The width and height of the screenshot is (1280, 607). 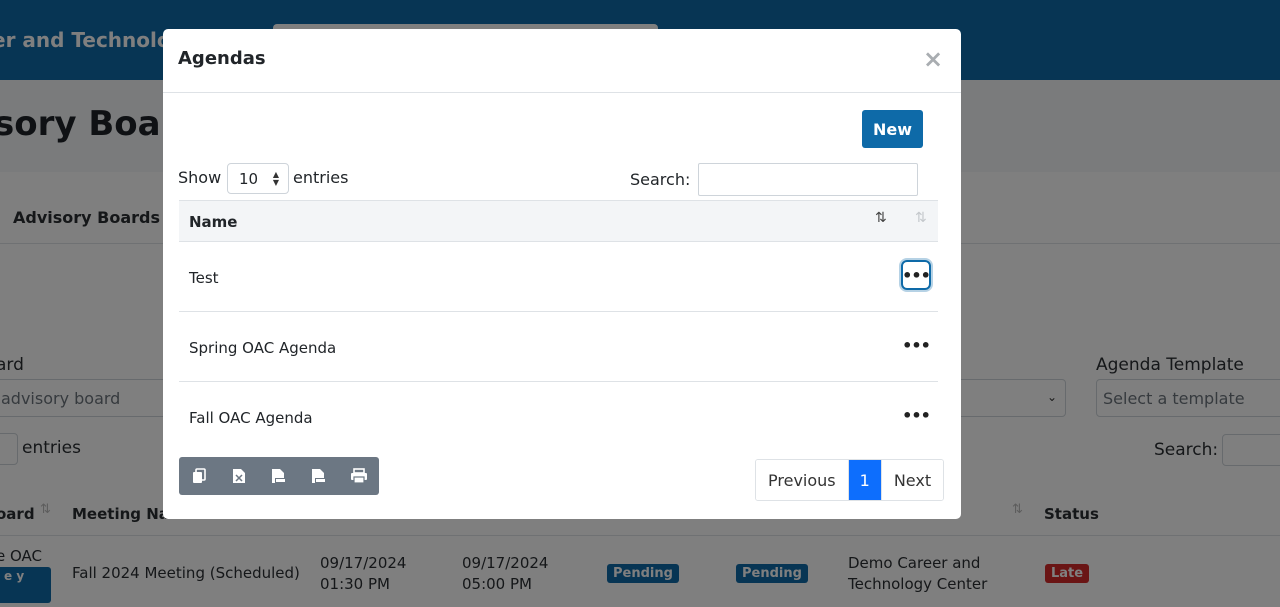 What do you see at coordinates (558, 417) in the screenshot?
I see `table-row: Fall OAC Agenda •••` at bounding box center [558, 417].